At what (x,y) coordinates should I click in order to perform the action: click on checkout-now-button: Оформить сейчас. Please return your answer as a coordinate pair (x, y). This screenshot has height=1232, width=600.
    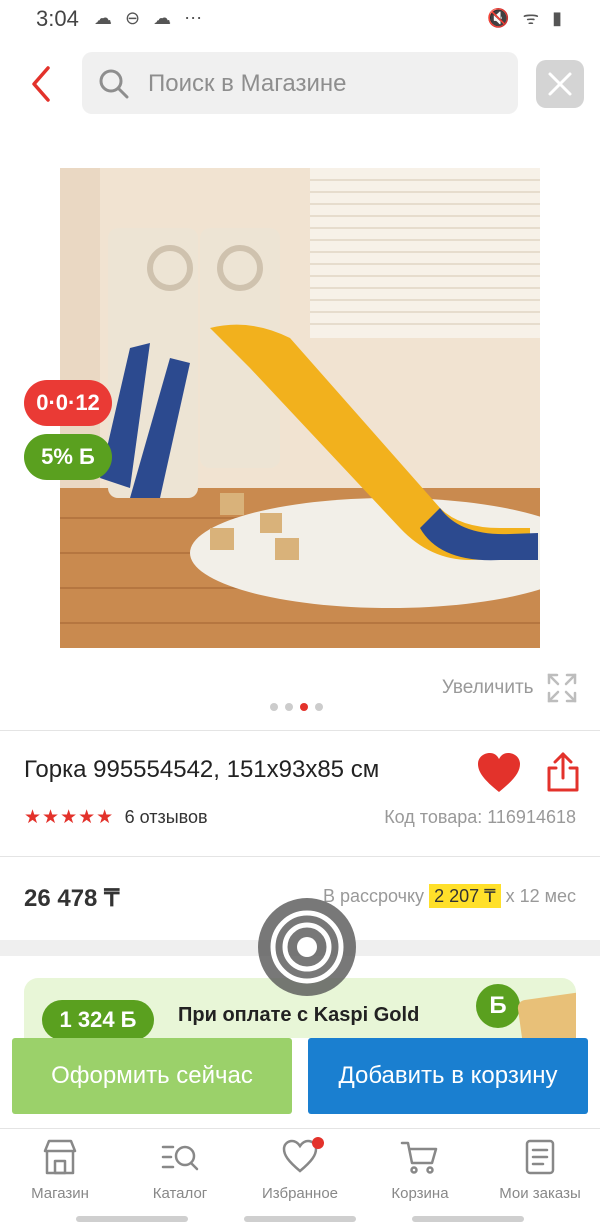
    Looking at the image, I should click on (152, 1076).